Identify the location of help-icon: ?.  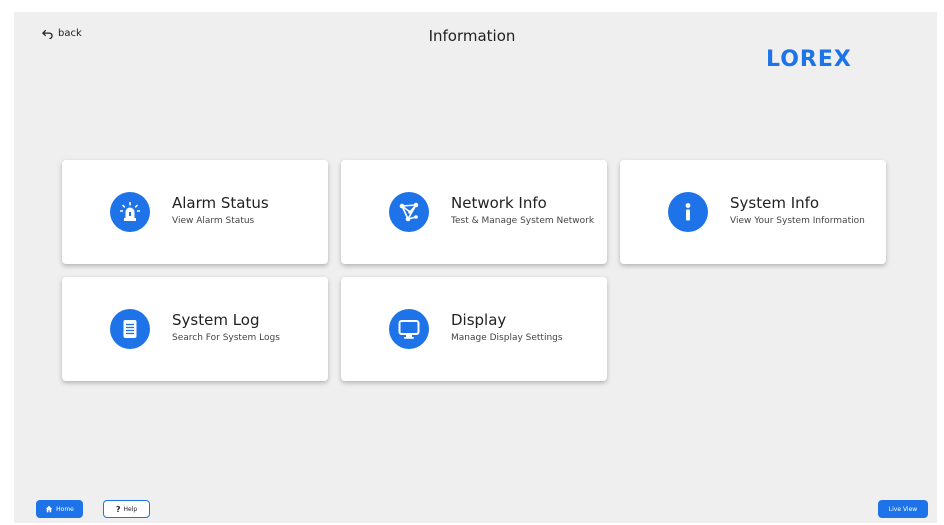
(118, 509).